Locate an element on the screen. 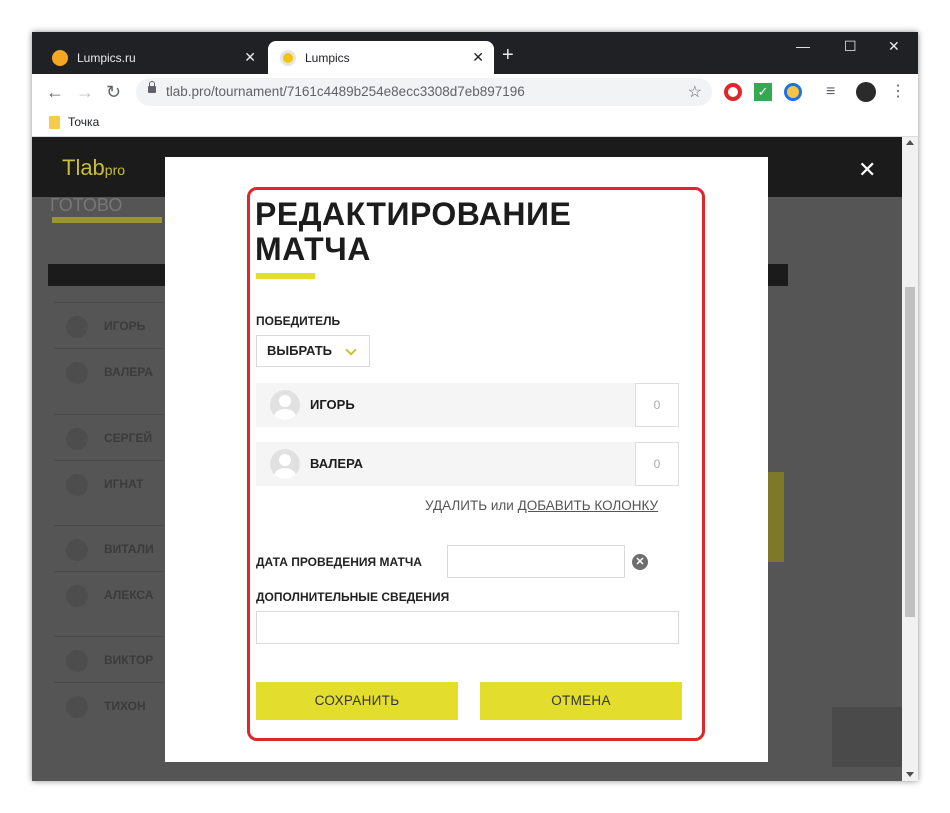 This screenshot has width=950, height=813. bracket-row: АЛЕКСА is located at coordinates (109, 594).